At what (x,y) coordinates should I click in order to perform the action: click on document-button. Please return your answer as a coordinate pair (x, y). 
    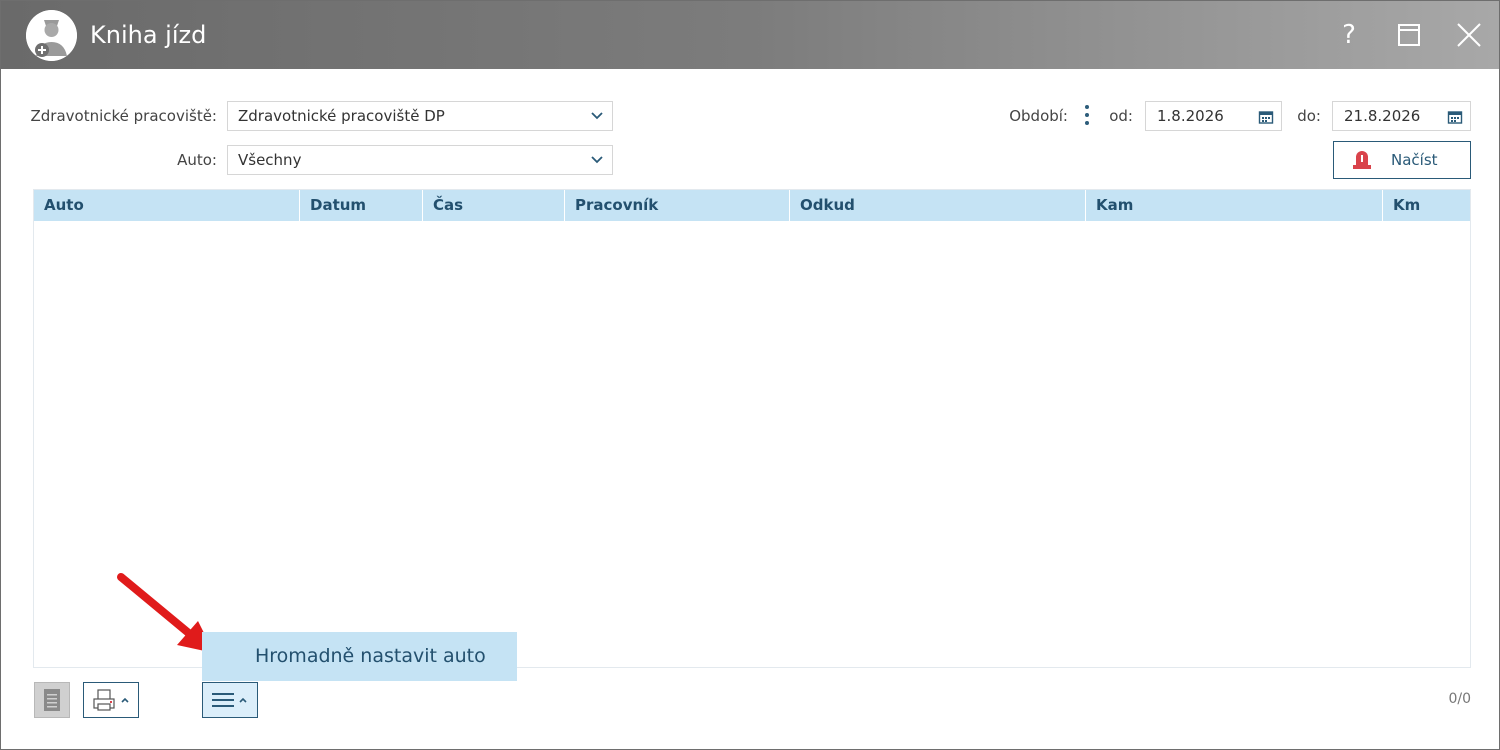
    Looking at the image, I should click on (52, 700).